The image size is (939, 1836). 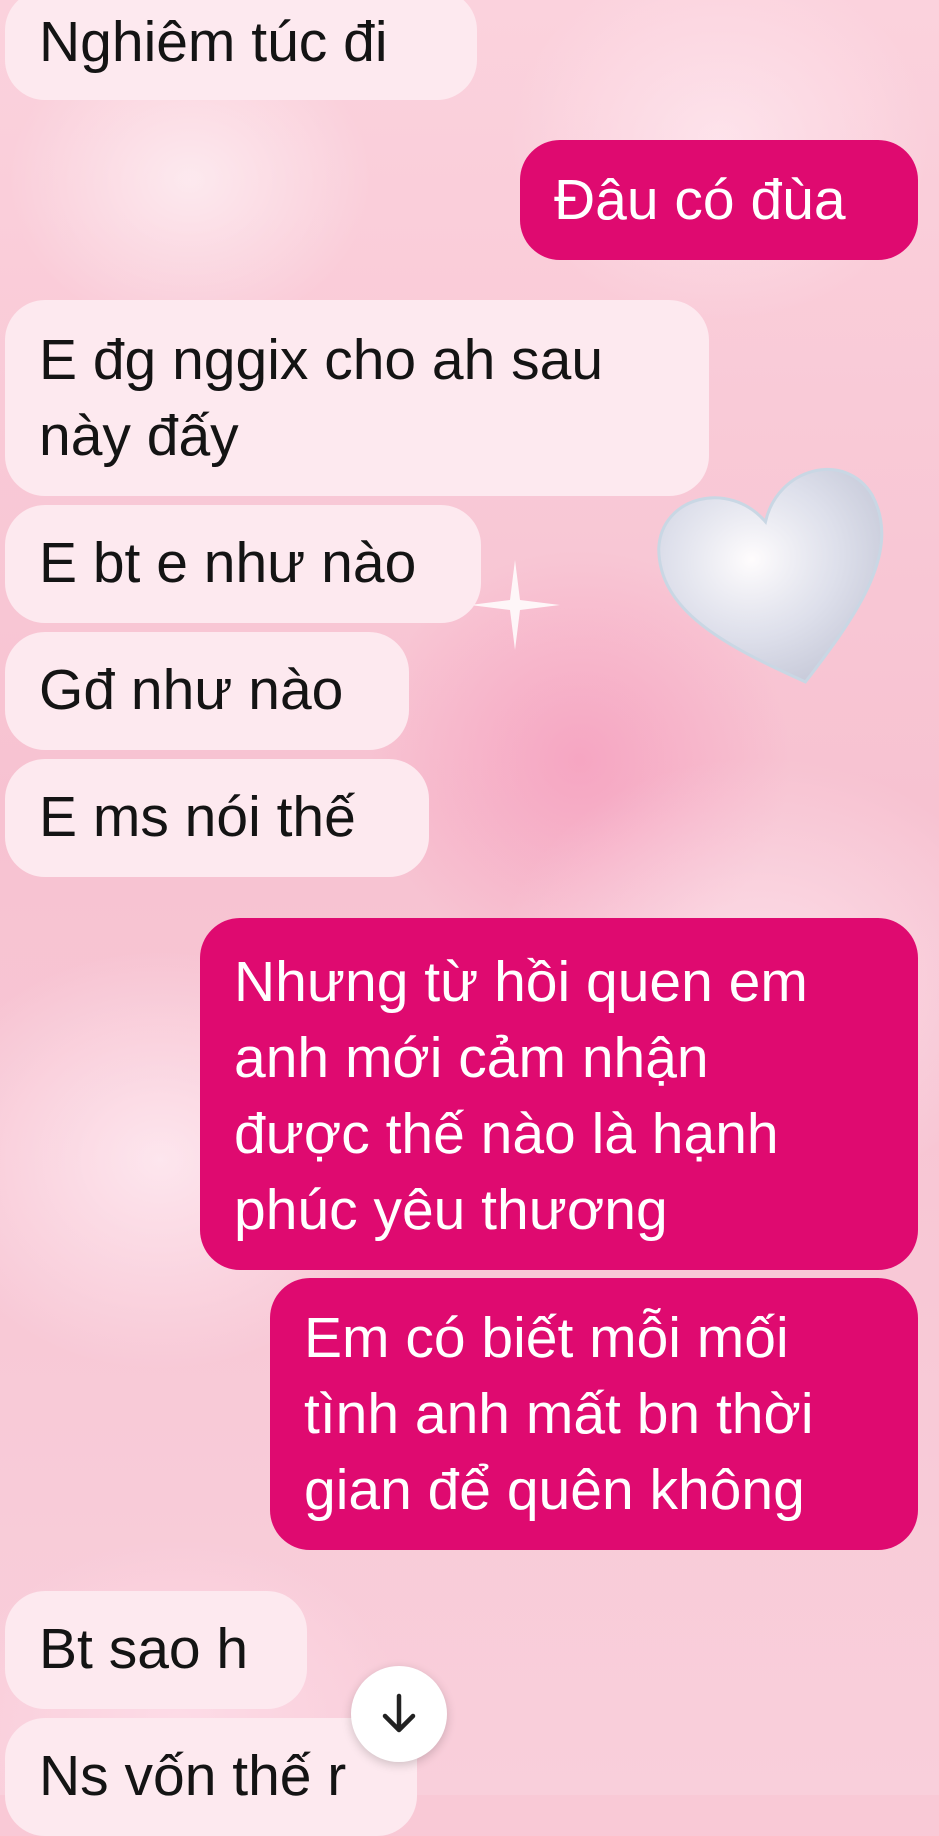 What do you see at coordinates (521, 982) in the screenshot?
I see `message-text: Nhưng từ hồi quen em` at bounding box center [521, 982].